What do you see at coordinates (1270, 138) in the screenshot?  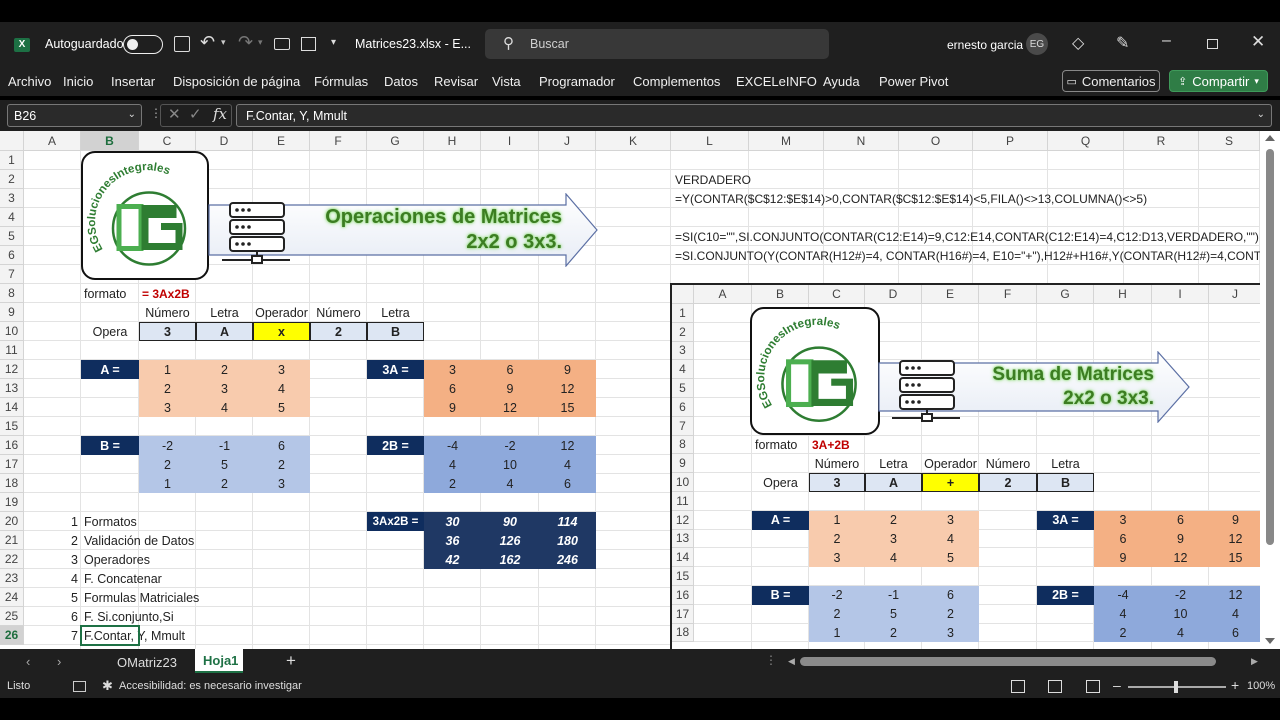 I see `scroll-up-icon` at bounding box center [1270, 138].